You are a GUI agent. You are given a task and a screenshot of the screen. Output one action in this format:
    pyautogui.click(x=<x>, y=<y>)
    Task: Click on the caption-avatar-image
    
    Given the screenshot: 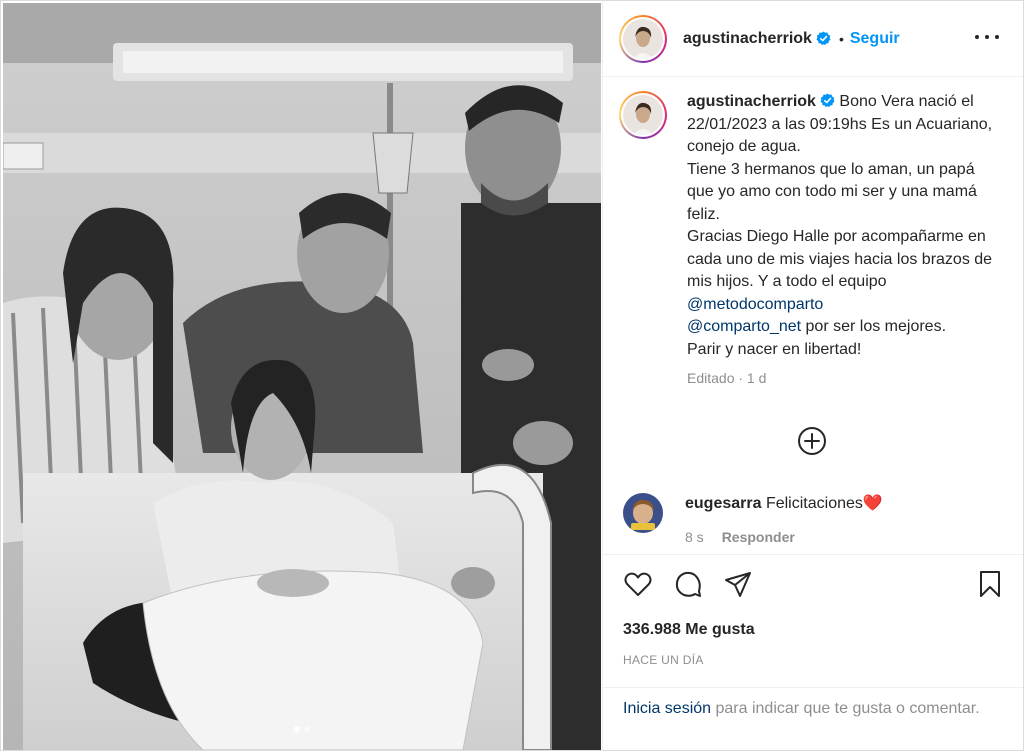 What is the action you would take?
    pyautogui.click(x=643, y=115)
    